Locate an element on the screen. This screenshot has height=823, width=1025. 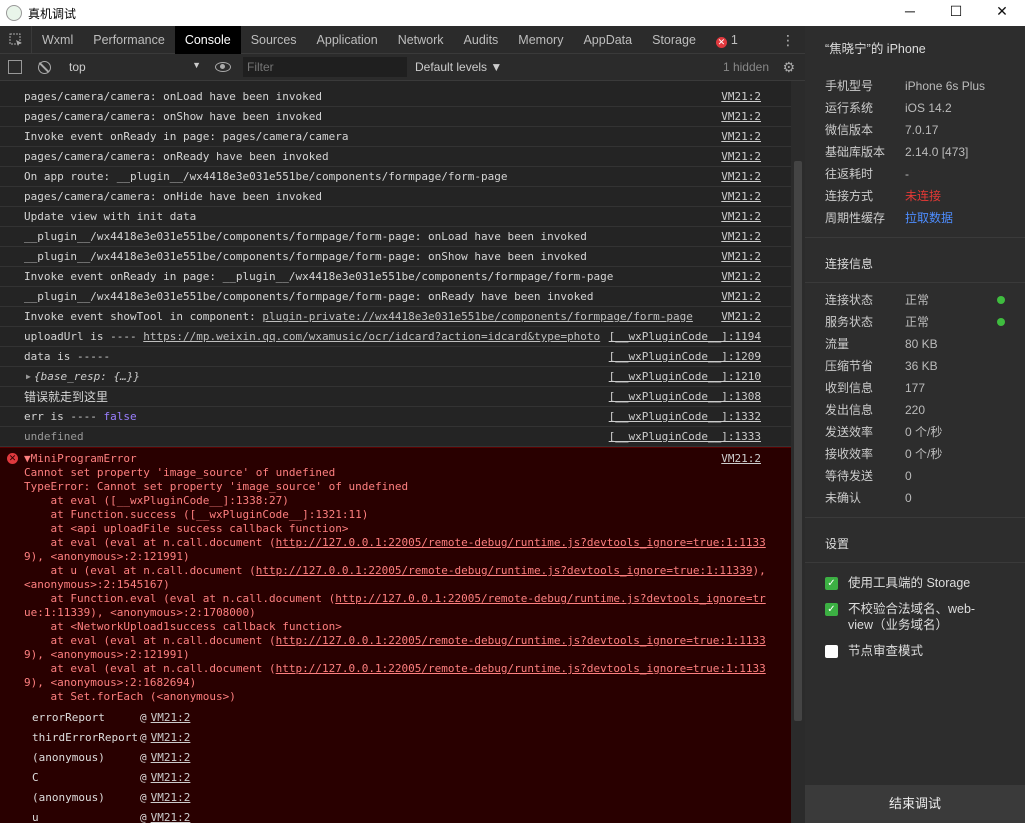
checkbox-unchecked-icon is located at coordinates (831, 651).